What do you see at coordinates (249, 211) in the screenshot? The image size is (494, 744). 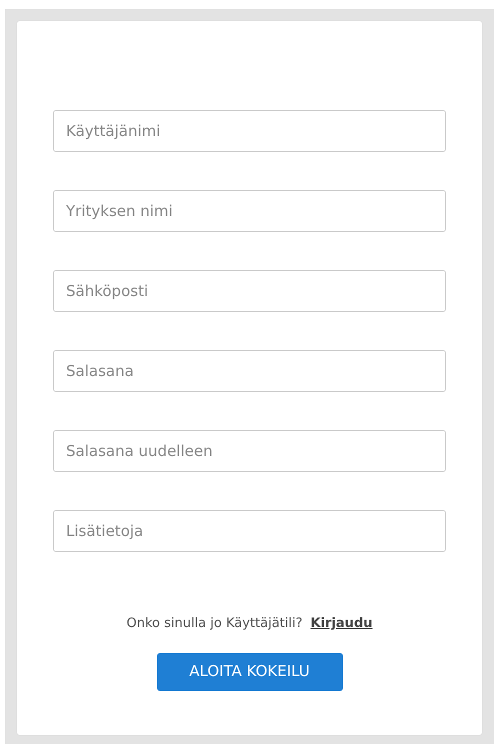 I see `text-field: Yrityksen nimi` at bounding box center [249, 211].